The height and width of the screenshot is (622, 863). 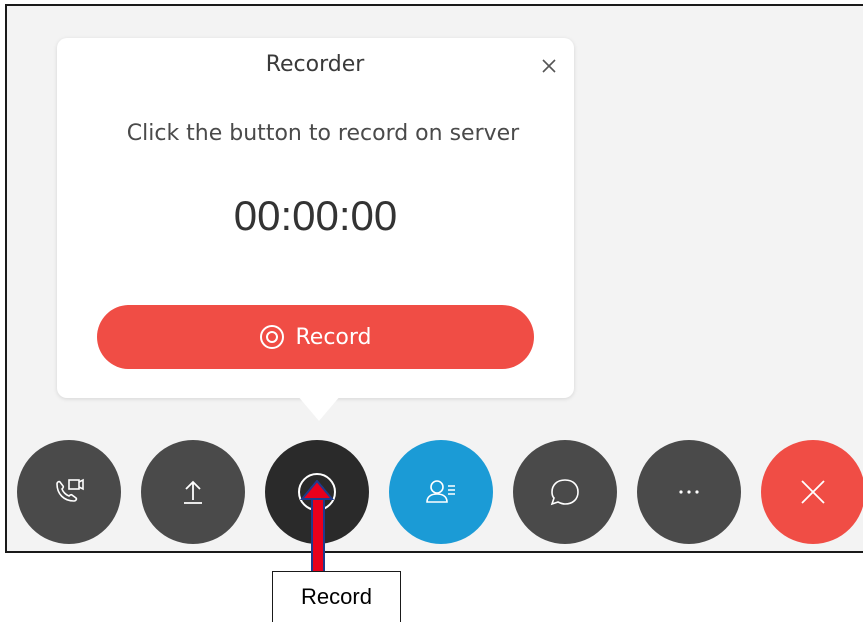 I want to click on close-button, so click(x=549, y=66).